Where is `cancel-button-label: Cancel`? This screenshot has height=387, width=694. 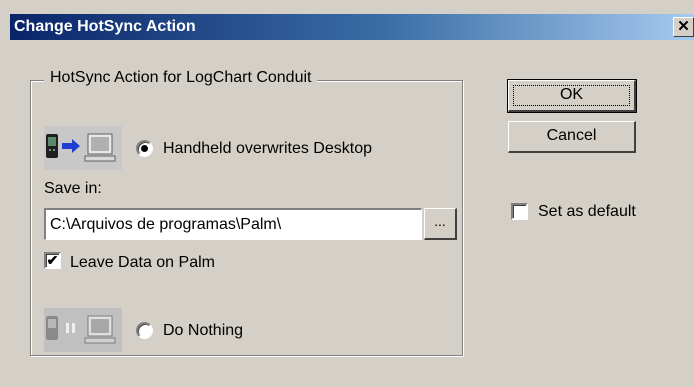
cancel-button-label: Cancel is located at coordinates (571, 135).